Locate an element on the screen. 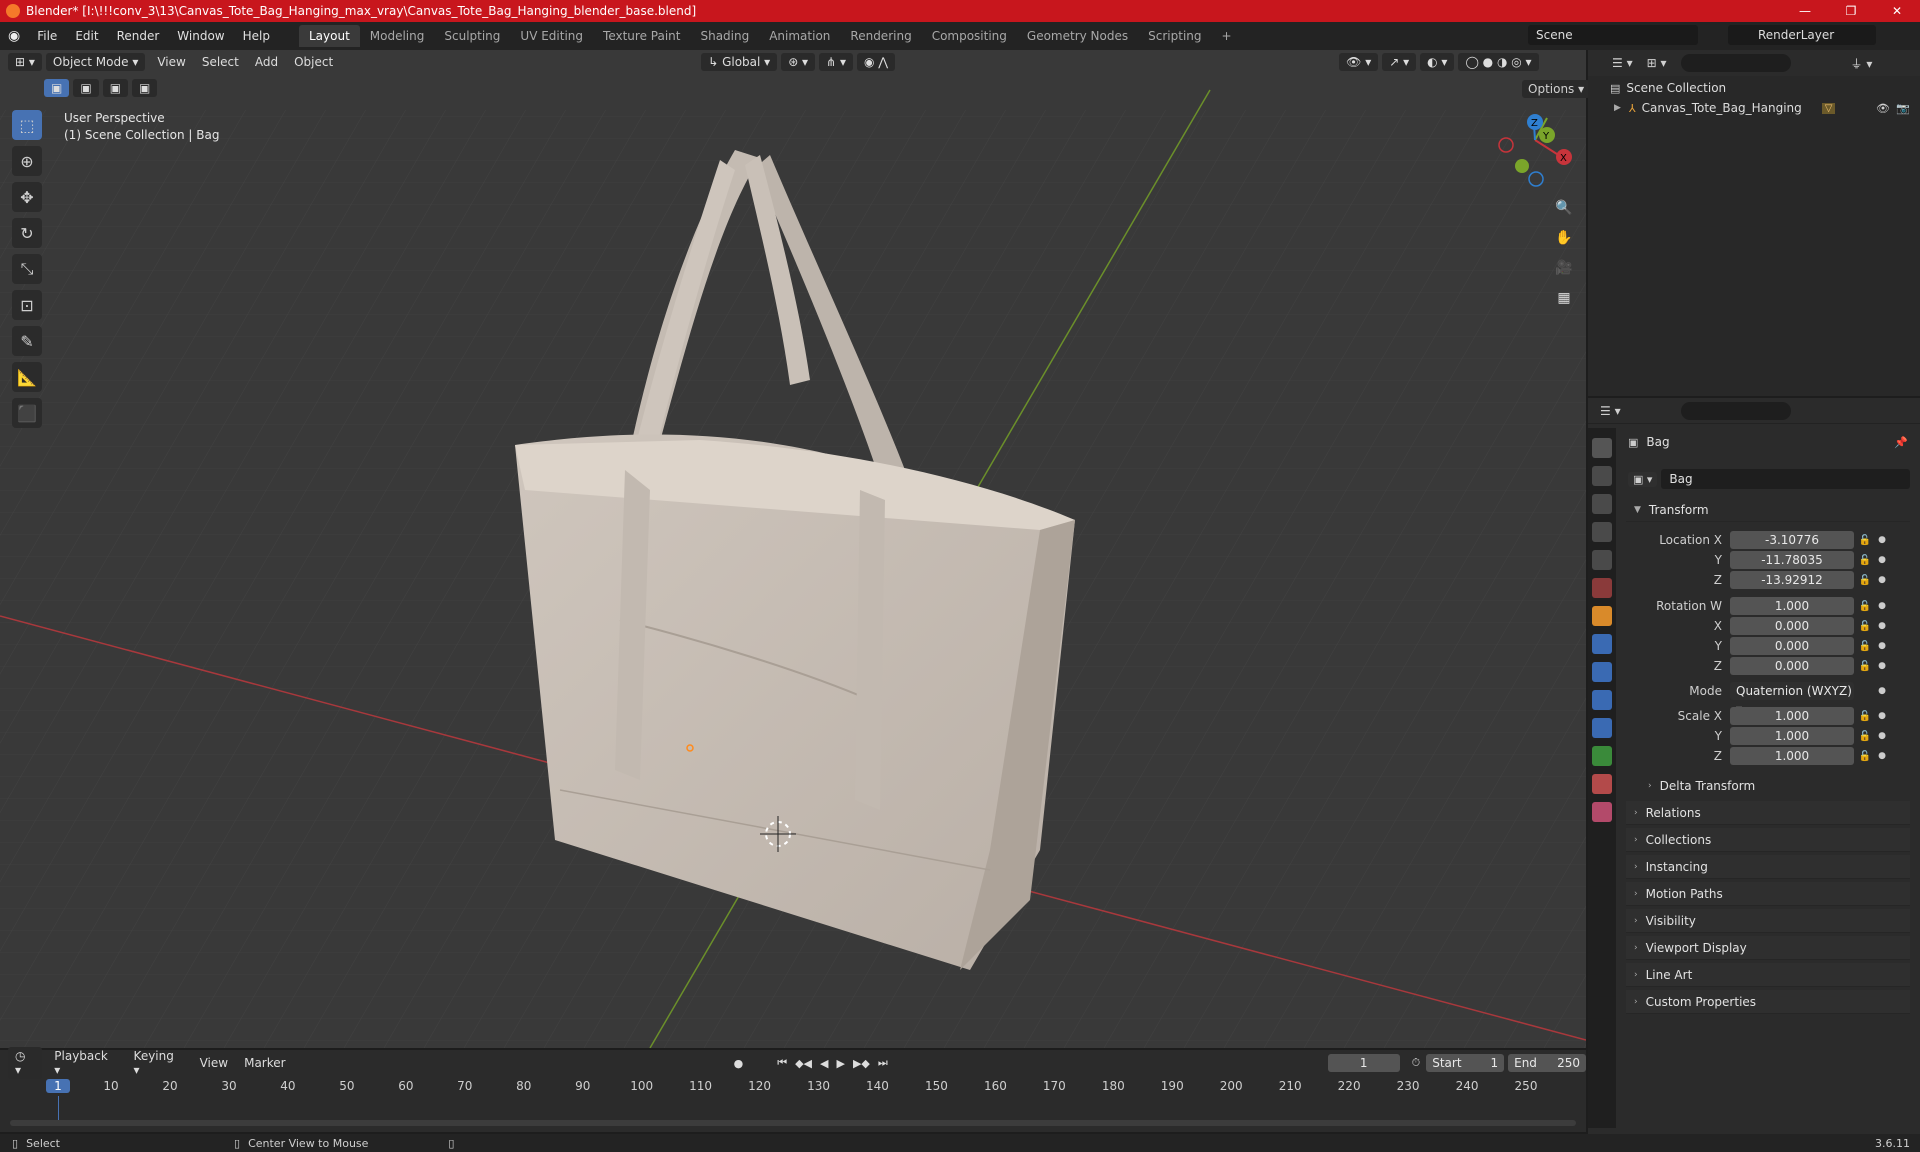 The image size is (1920, 1152). add-cube-tool-icon: ⬛ is located at coordinates (27, 413).